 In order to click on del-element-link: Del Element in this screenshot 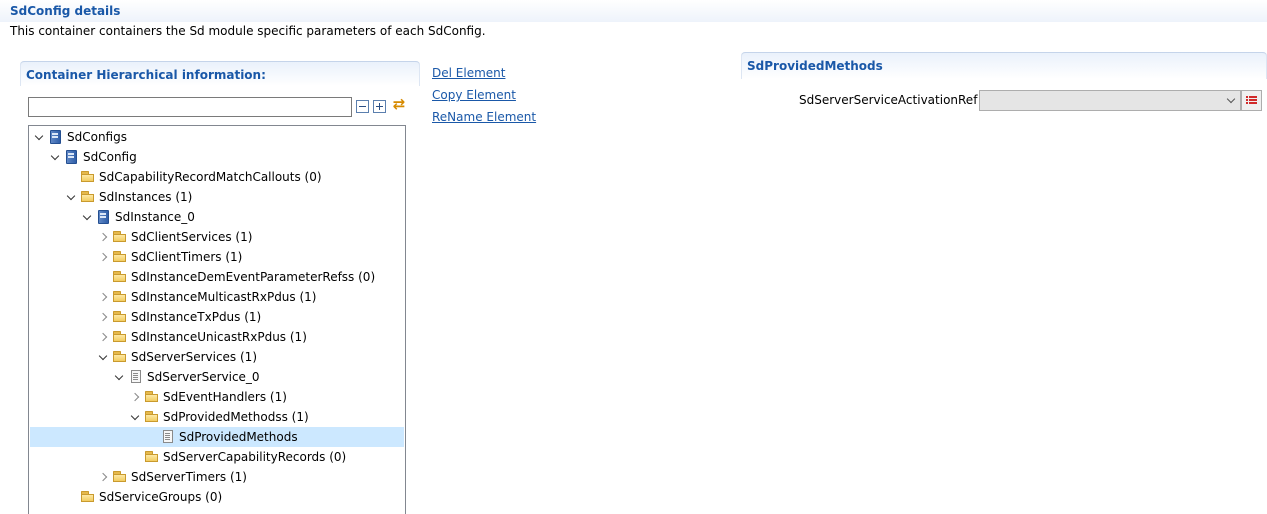, I will do `click(484, 73)`.